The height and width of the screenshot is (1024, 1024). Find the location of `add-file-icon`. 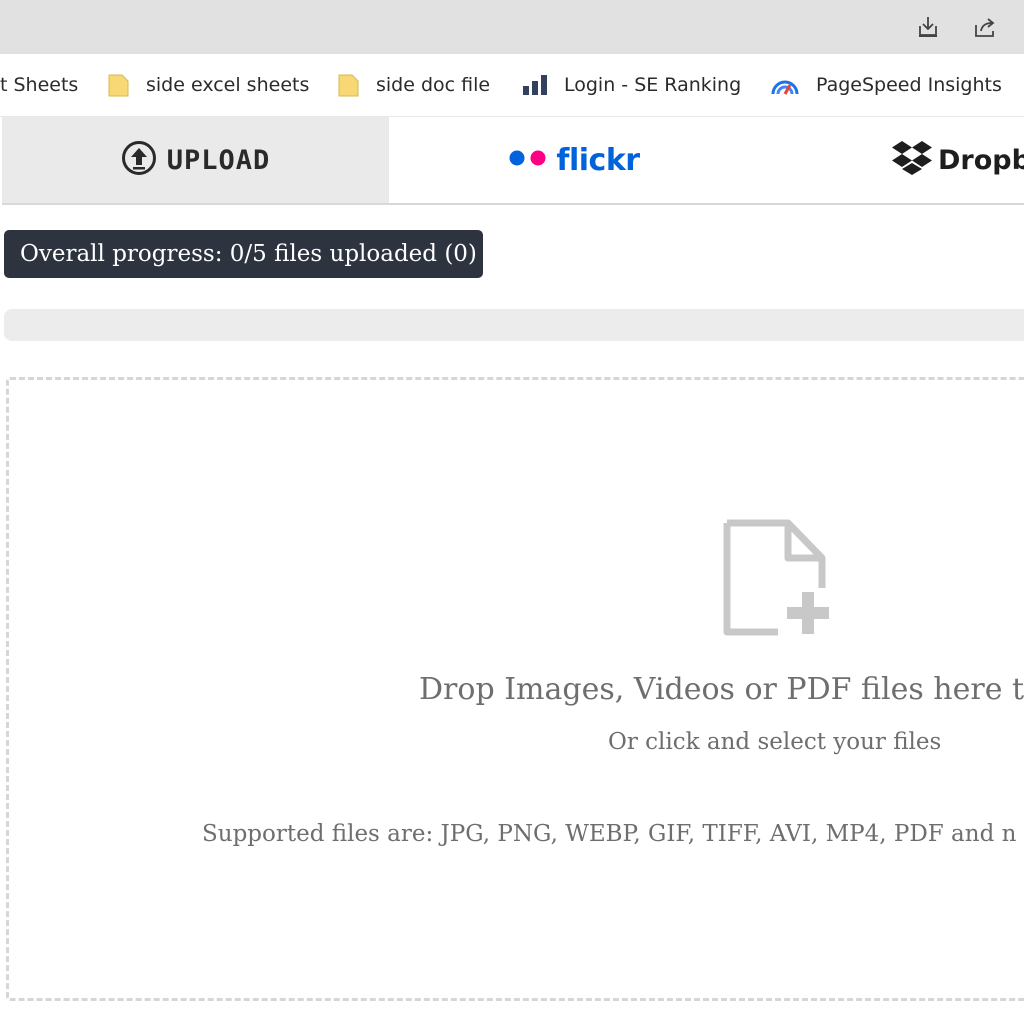

add-file-icon is located at coordinates (778, 580).